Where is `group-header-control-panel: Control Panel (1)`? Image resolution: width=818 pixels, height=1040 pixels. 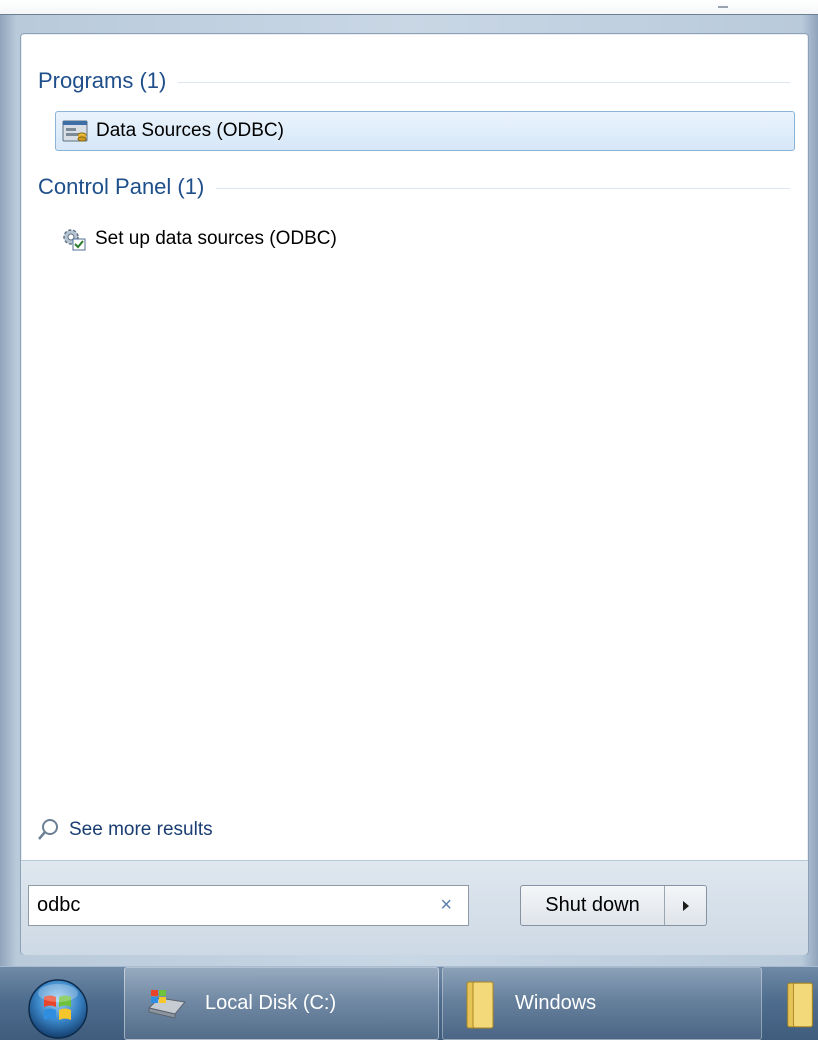 group-header-control-panel: Control Panel (1) is located at coordinates (414, 187).